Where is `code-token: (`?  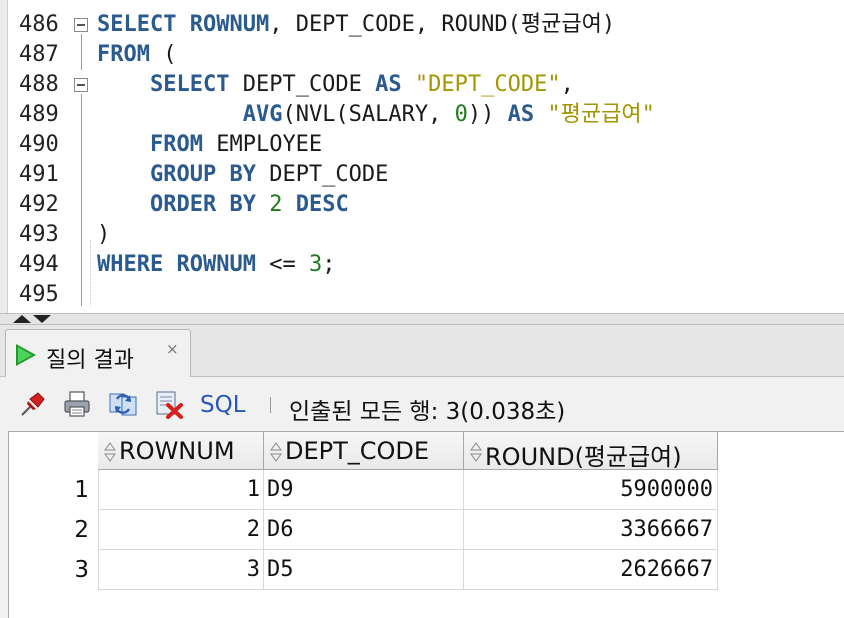 code-token: ( is located at coordinates (163, 54).